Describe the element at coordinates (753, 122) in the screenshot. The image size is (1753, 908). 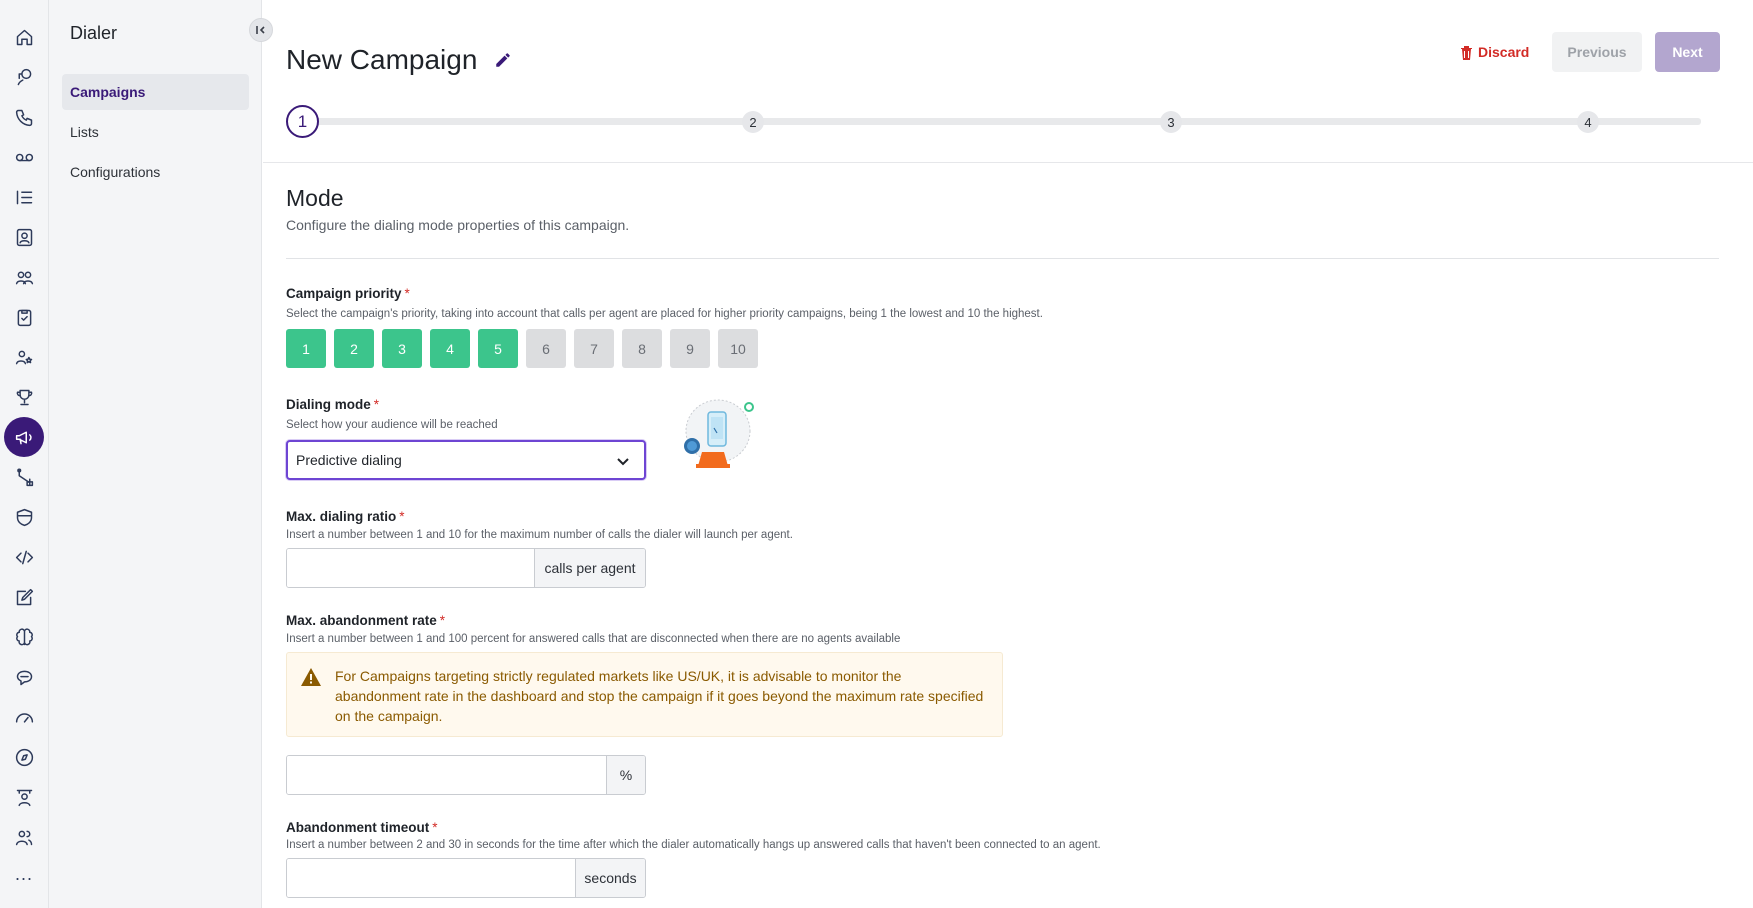
I see `step-2: 2` at that location.